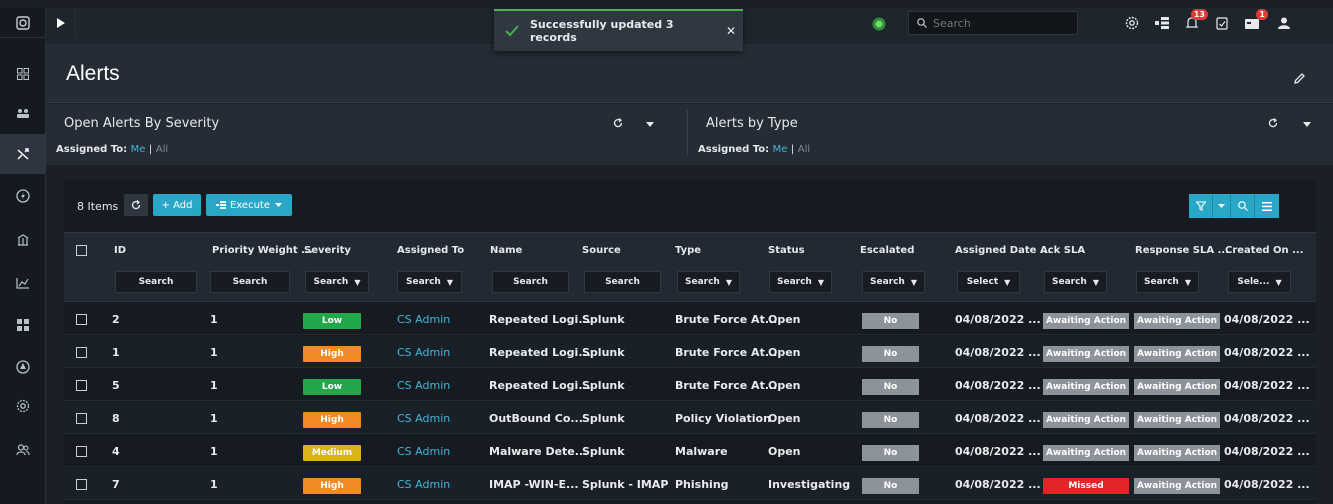 The width and height of the screenshot is (1333, 504). What do you see at coordinates (1267, 206) in the screenshot?
I see `grid-menu-button` at bounding box center [1267, 206].